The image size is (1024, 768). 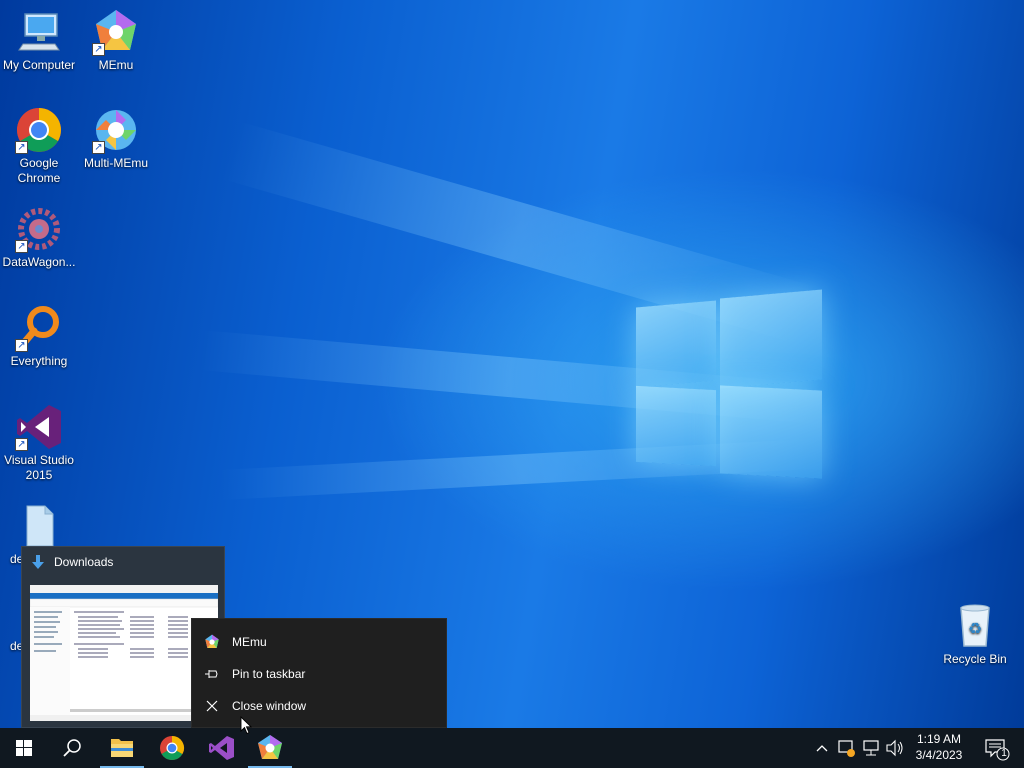 I want to click on visual-studio-icon, so click(x=221, y=748).